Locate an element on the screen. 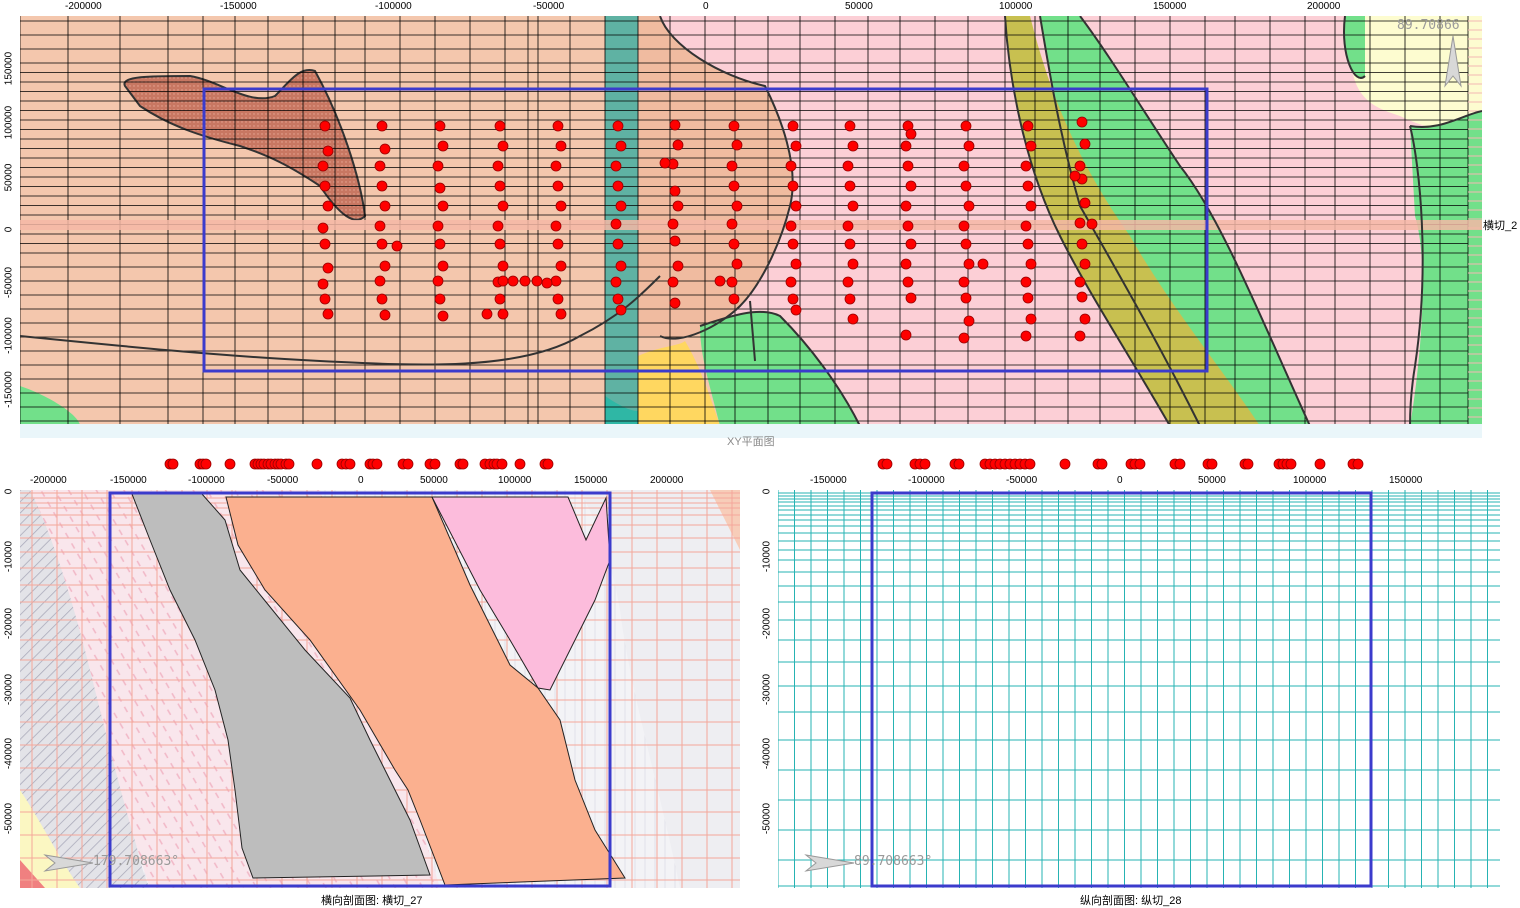 The width and height of the screenshot is (1520, 908). longitudinal-x-tick: 100000 is located at coordinates (1310, 480).